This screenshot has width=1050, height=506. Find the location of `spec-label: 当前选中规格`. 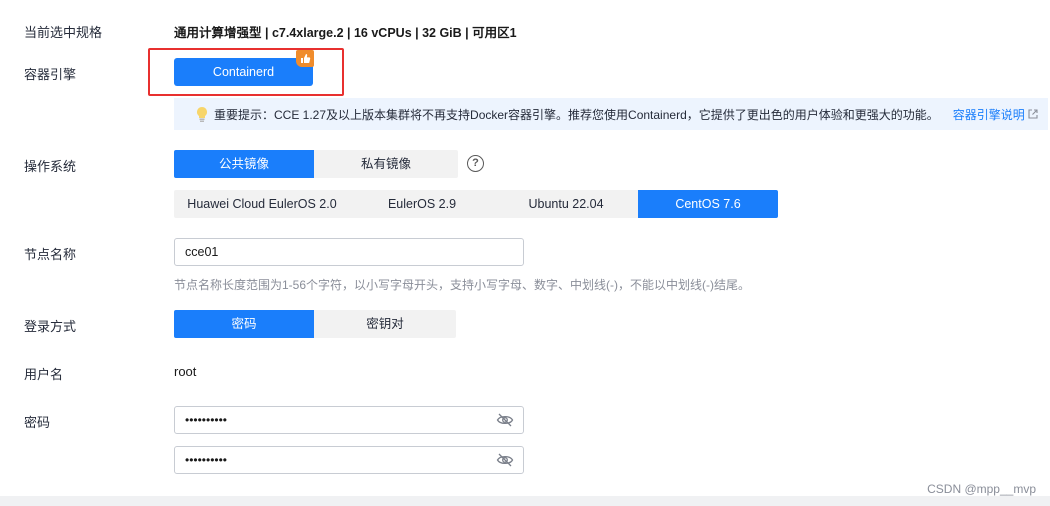

spec-label: 当前选中规格 is located at coordinates (63, 32).